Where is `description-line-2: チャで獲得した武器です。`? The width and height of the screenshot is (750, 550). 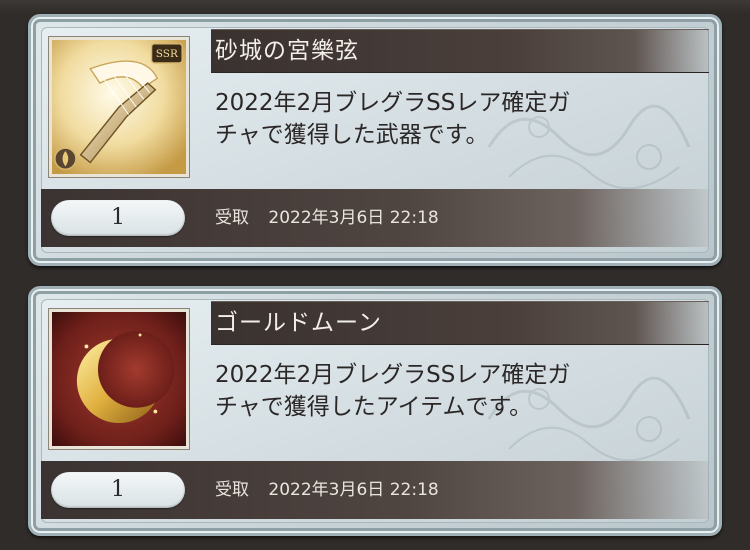 description-line-2: チャで獲得した武器です。 is located at coordinates (352, 135).